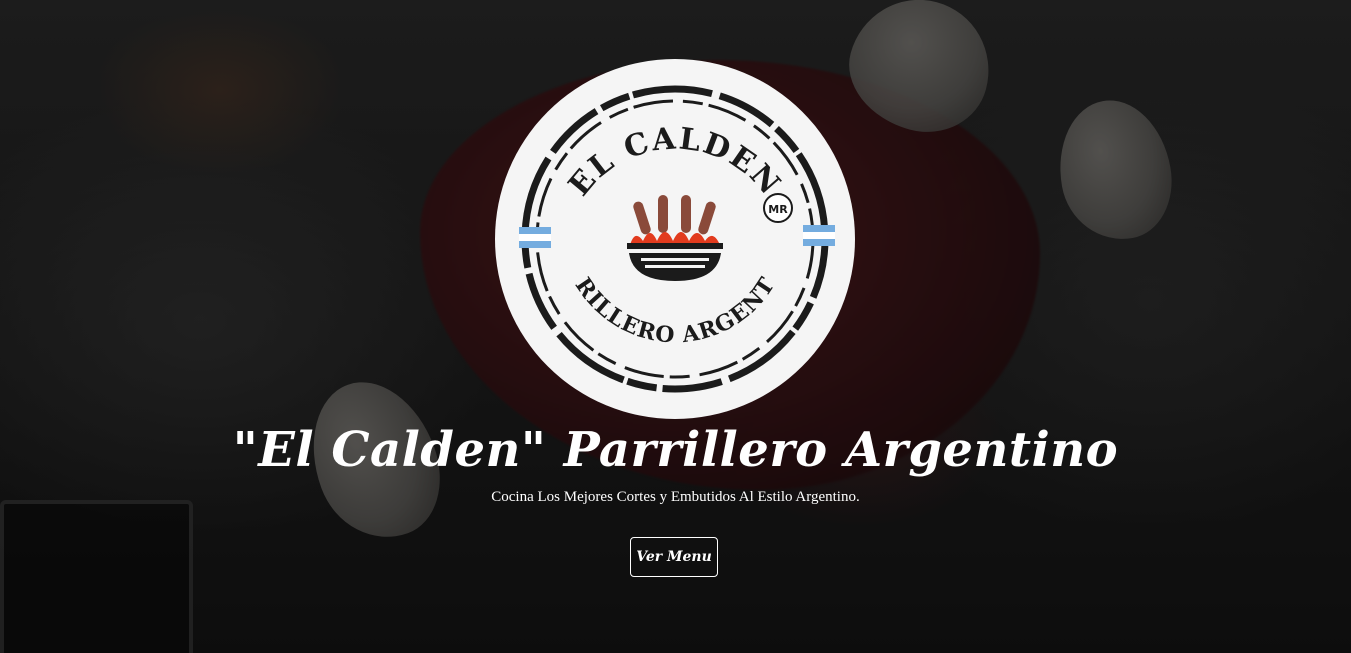  I want to click on logo-top-text: EL CALDEN, so click(675, 162).